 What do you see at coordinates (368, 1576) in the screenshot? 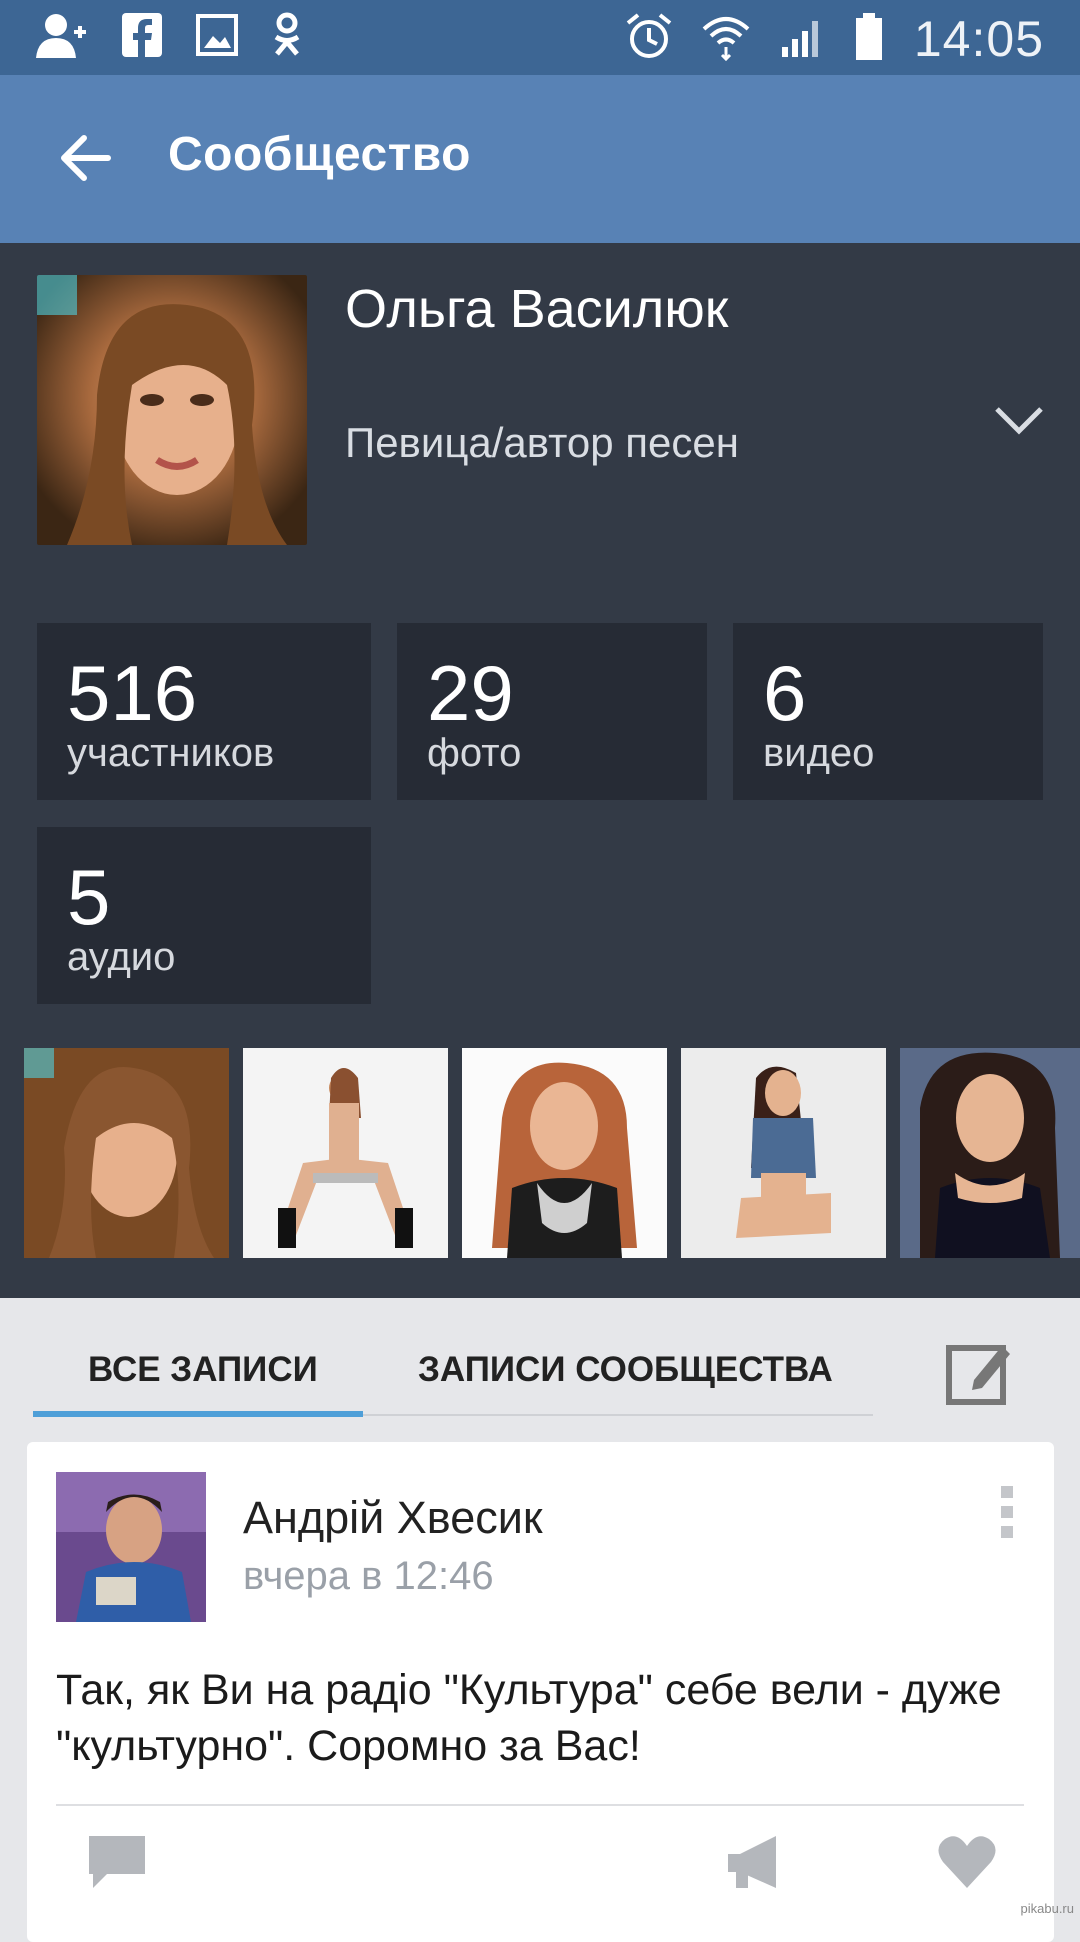
I see `post-timestamp: вчера в 12:46` at bounding box center [368, 1576].